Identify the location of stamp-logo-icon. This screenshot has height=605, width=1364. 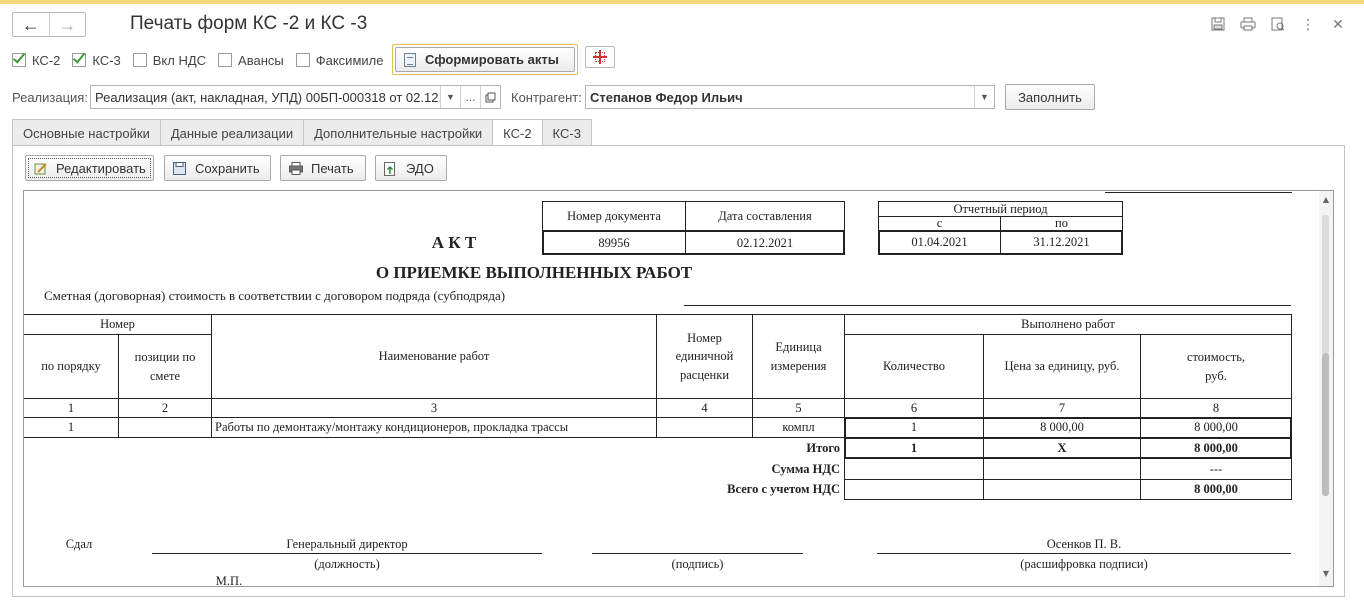
(600, 57).